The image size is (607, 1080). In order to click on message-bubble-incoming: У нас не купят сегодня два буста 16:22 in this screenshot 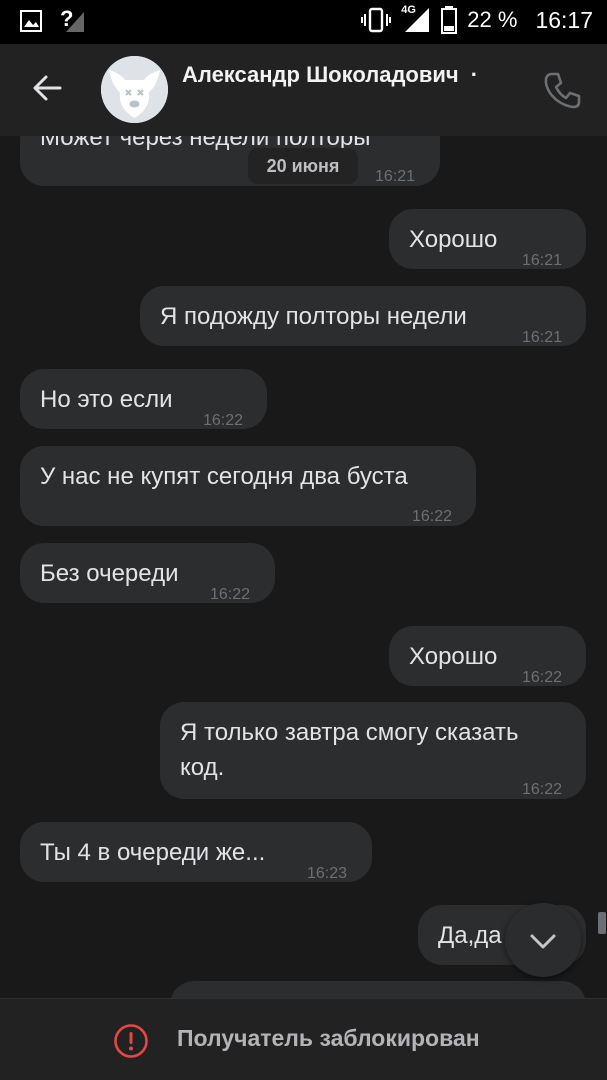, I will do `click(248, 486)`.